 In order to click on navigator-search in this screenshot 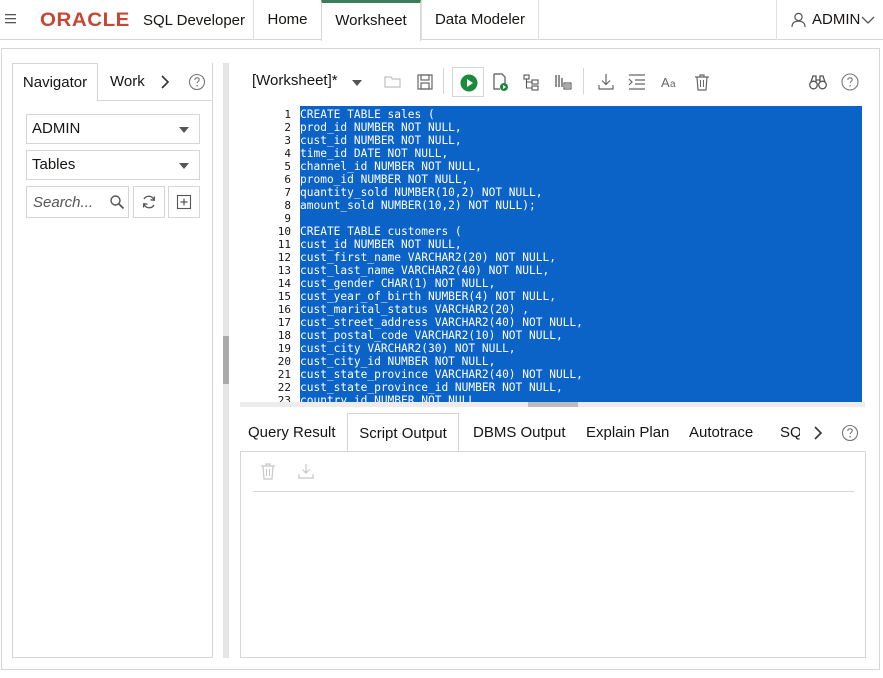, I will do `click(77, 202)`.